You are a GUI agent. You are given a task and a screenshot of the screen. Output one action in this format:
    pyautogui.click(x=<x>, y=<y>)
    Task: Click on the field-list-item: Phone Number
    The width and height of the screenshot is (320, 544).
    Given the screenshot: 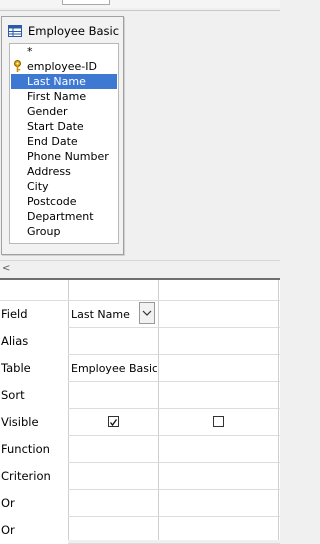 What is the action you would take?
    pyautogui.click(x=64, y=156)
    